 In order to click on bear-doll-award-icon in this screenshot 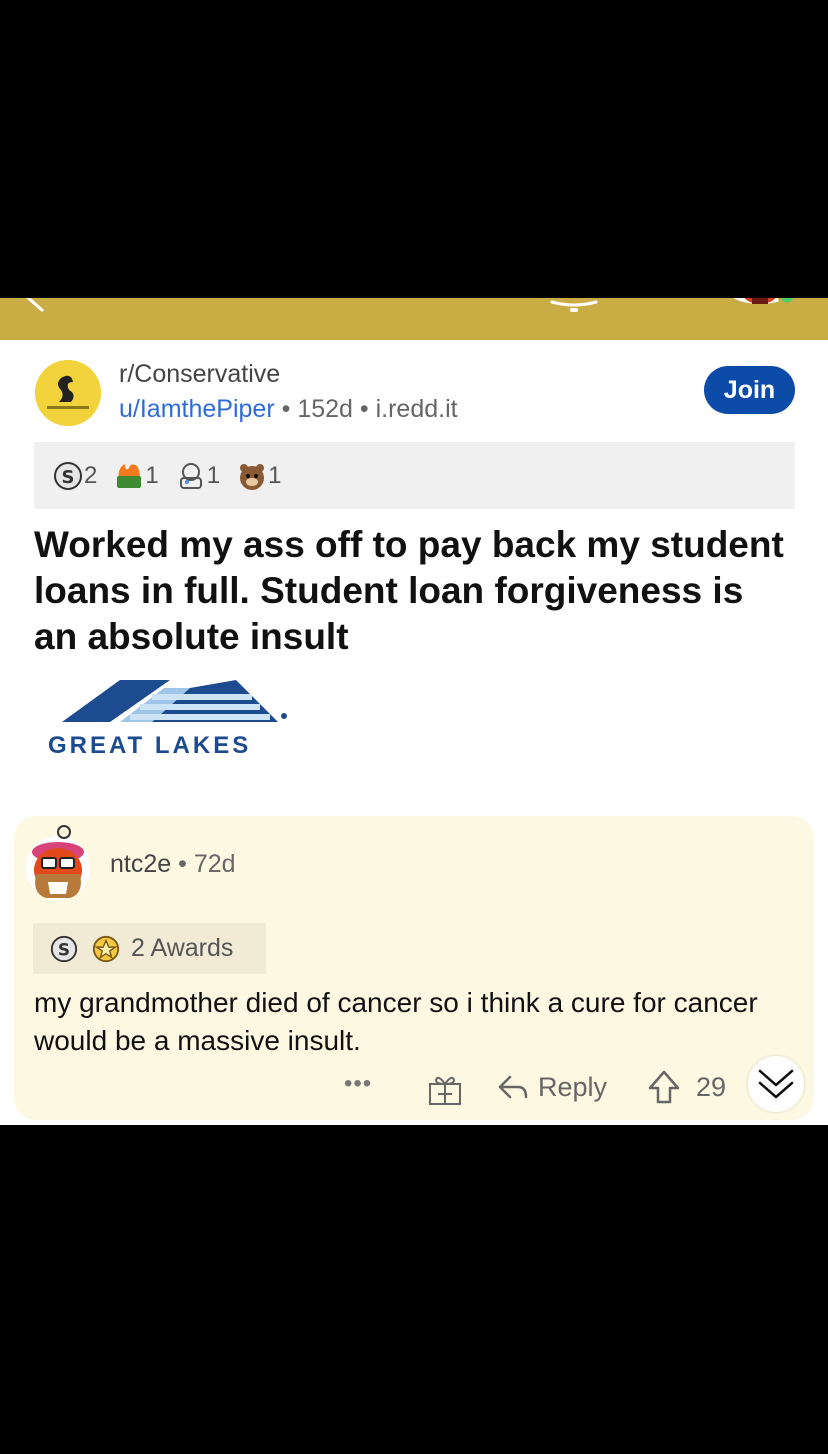, I will do `click(190, 475)`.